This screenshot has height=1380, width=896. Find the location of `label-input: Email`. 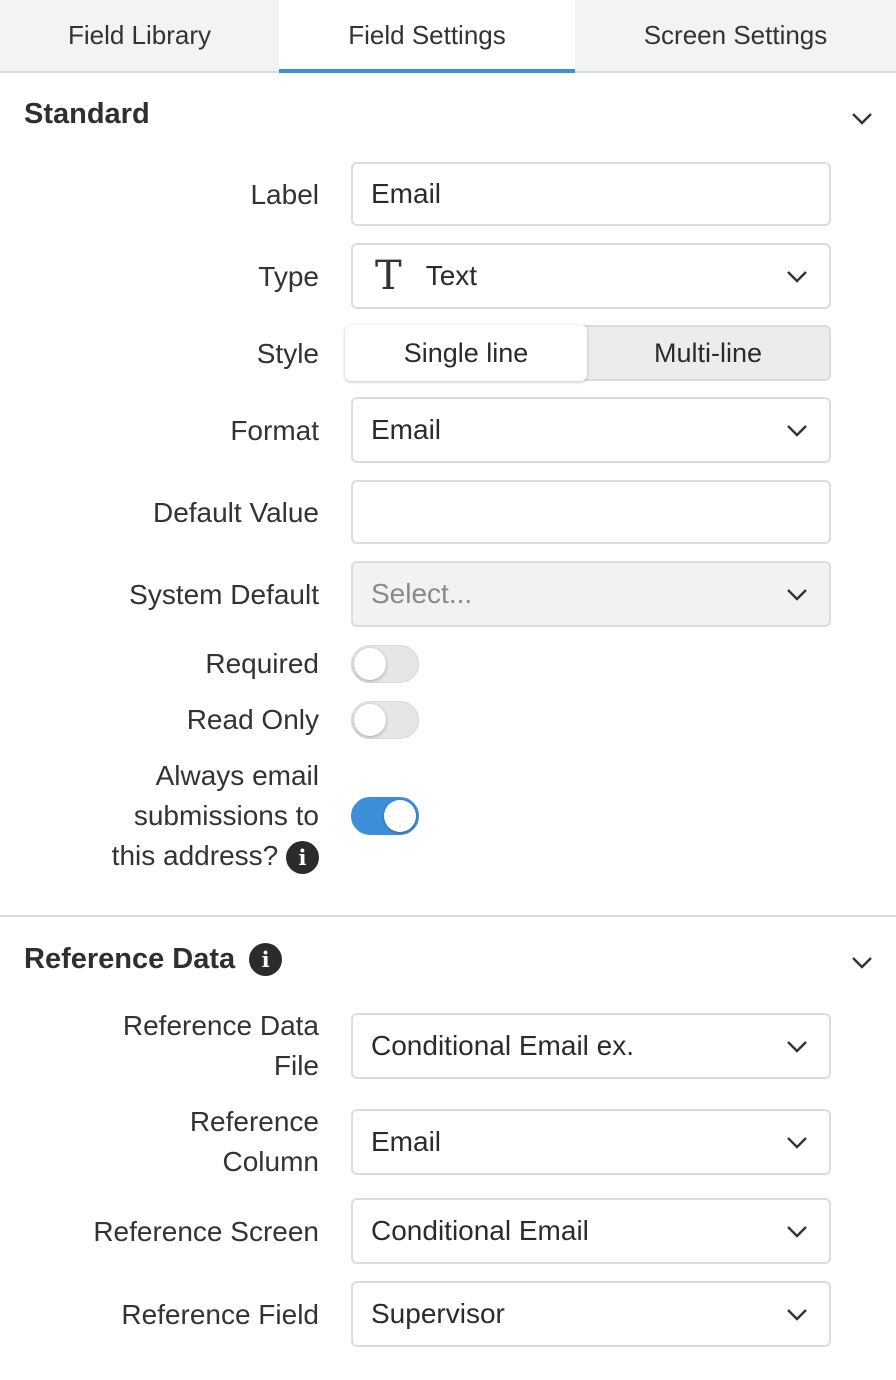

label-input: Email is located at coordinates (591, 194).